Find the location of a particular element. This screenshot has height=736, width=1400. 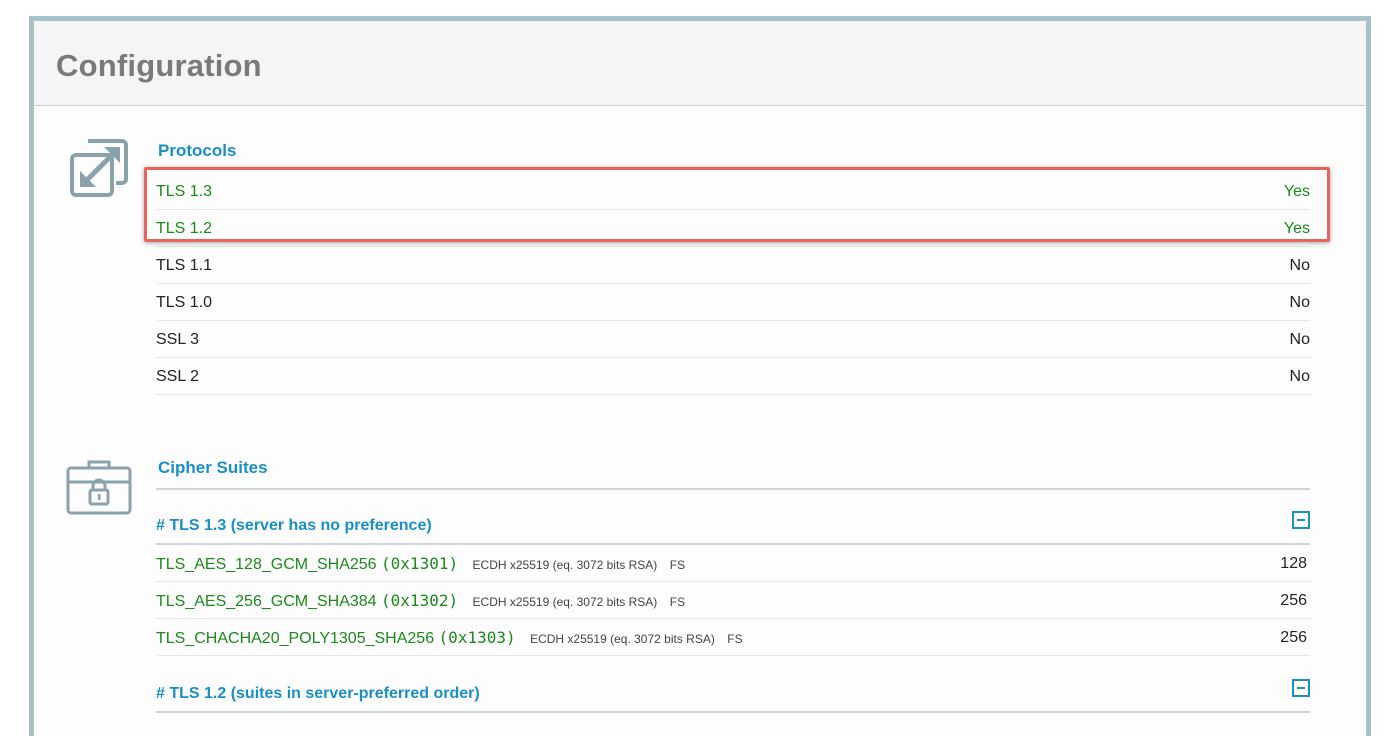

highlight-box is located at coordinates (737, 204).